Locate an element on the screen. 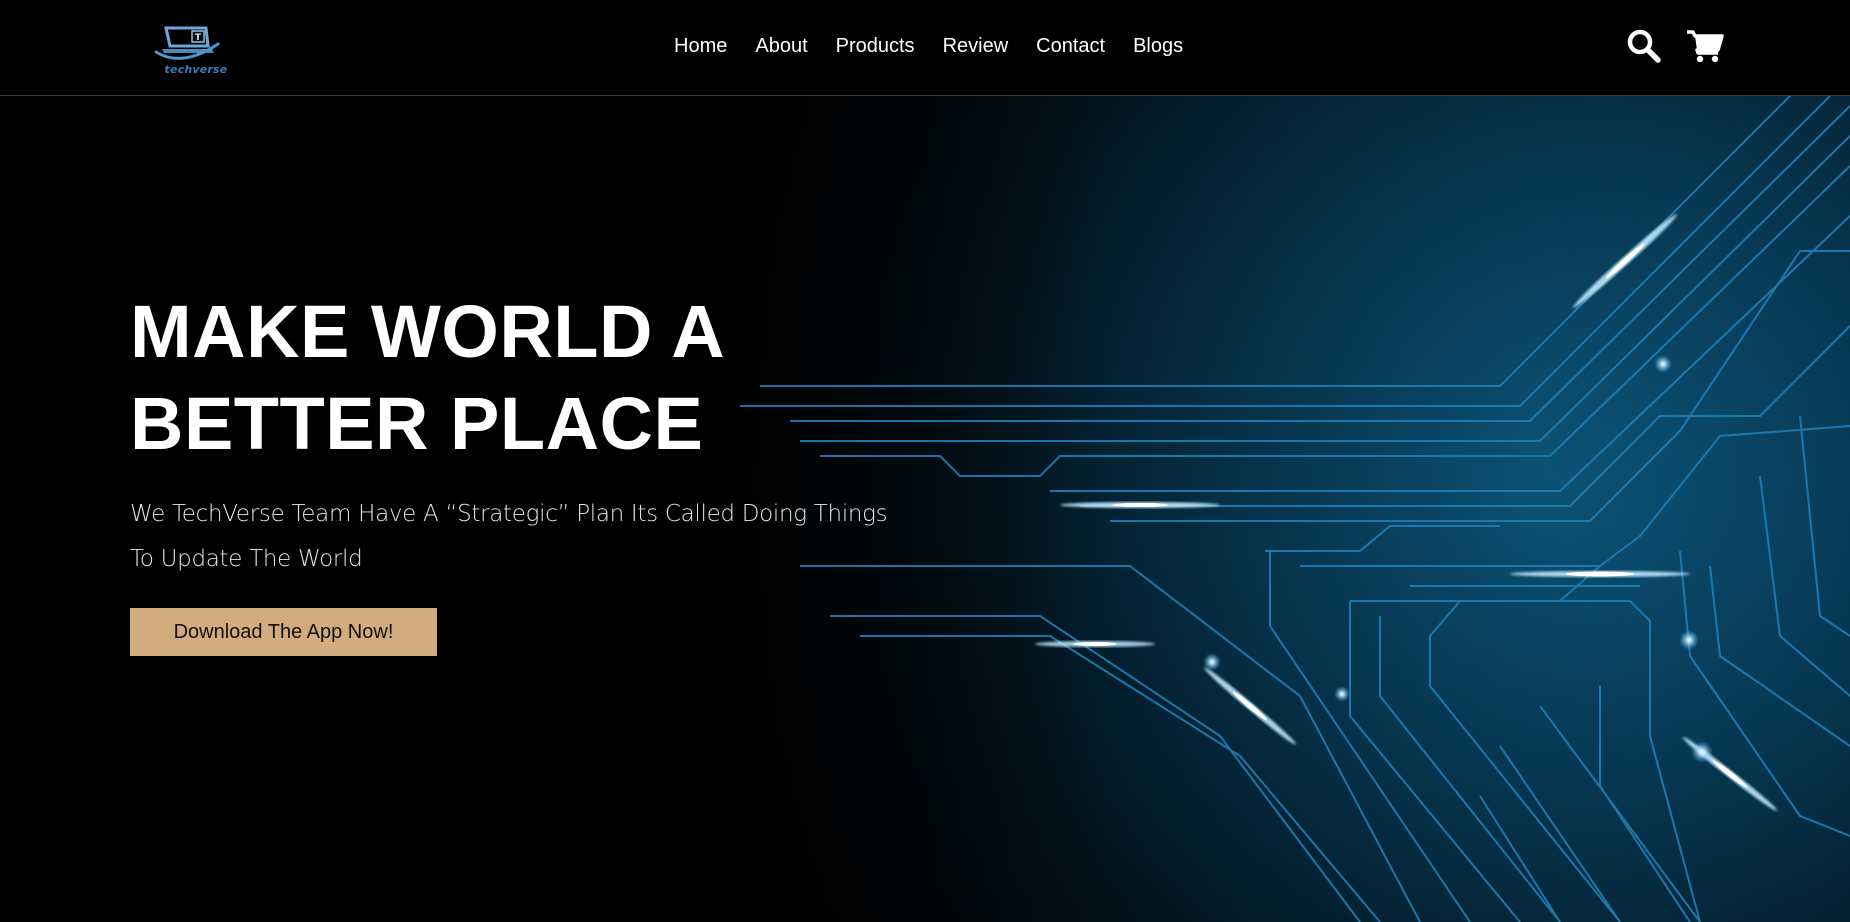  search-icon is located at coordinates (1644, 46).